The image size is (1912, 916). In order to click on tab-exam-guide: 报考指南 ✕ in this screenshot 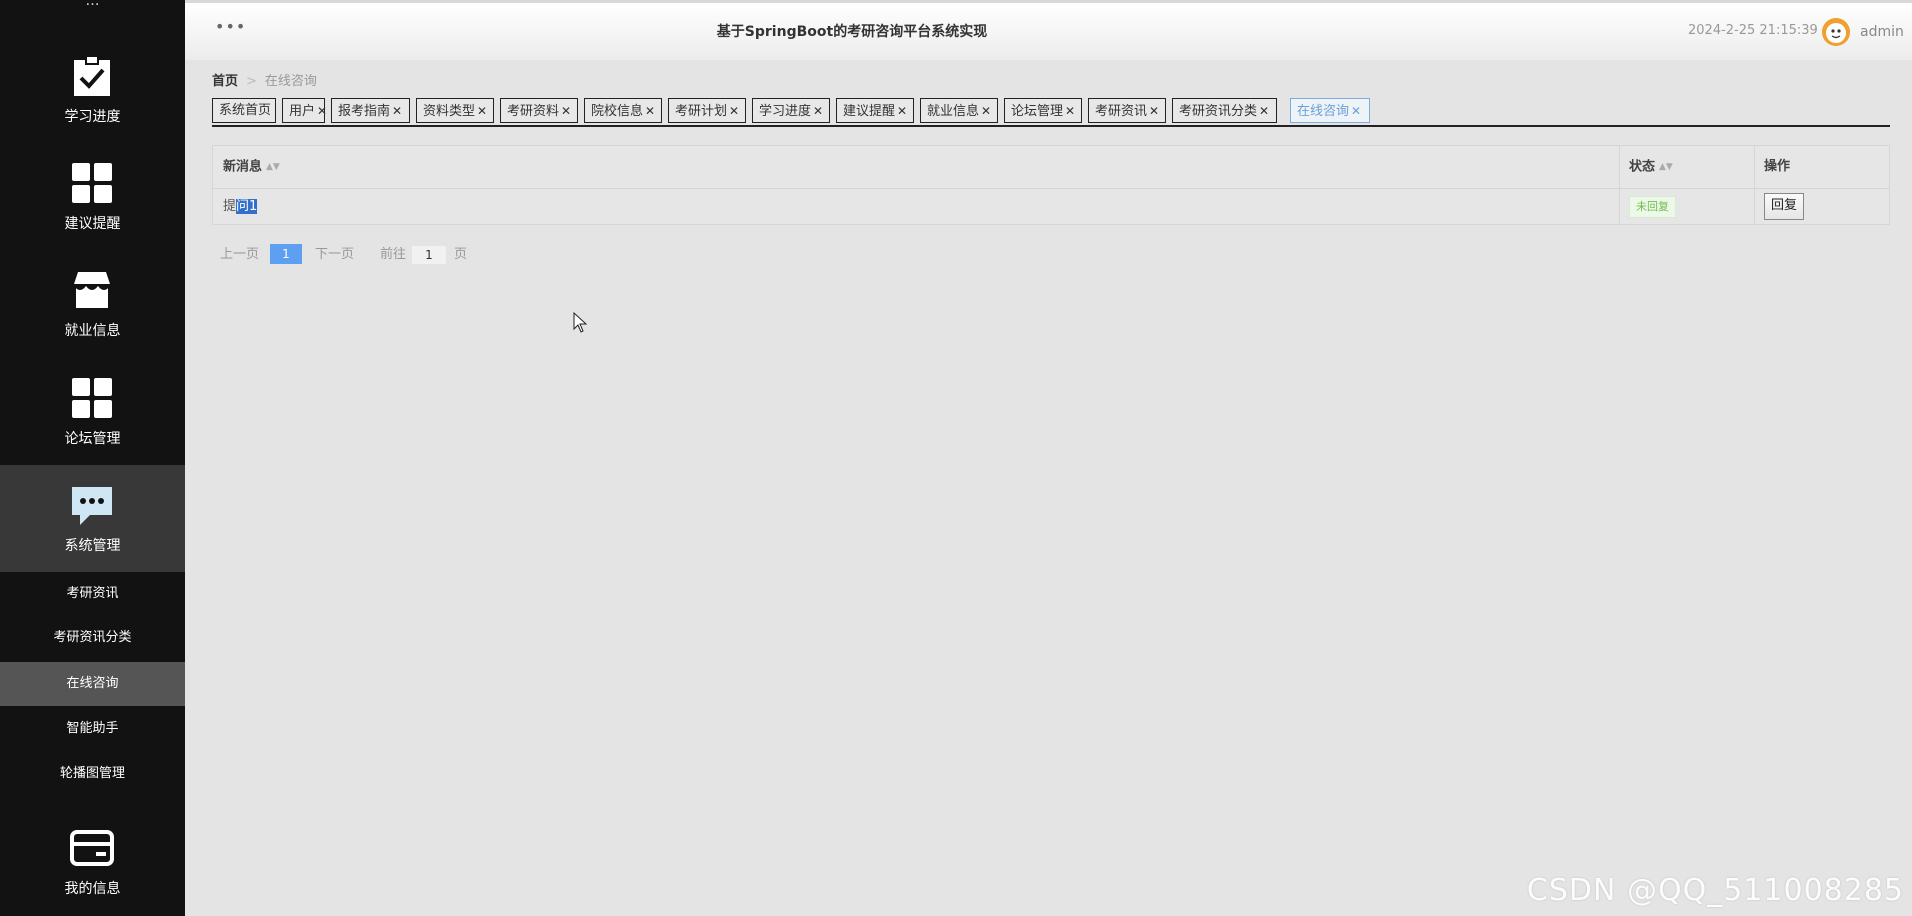, I will do `click(370, 110)`.